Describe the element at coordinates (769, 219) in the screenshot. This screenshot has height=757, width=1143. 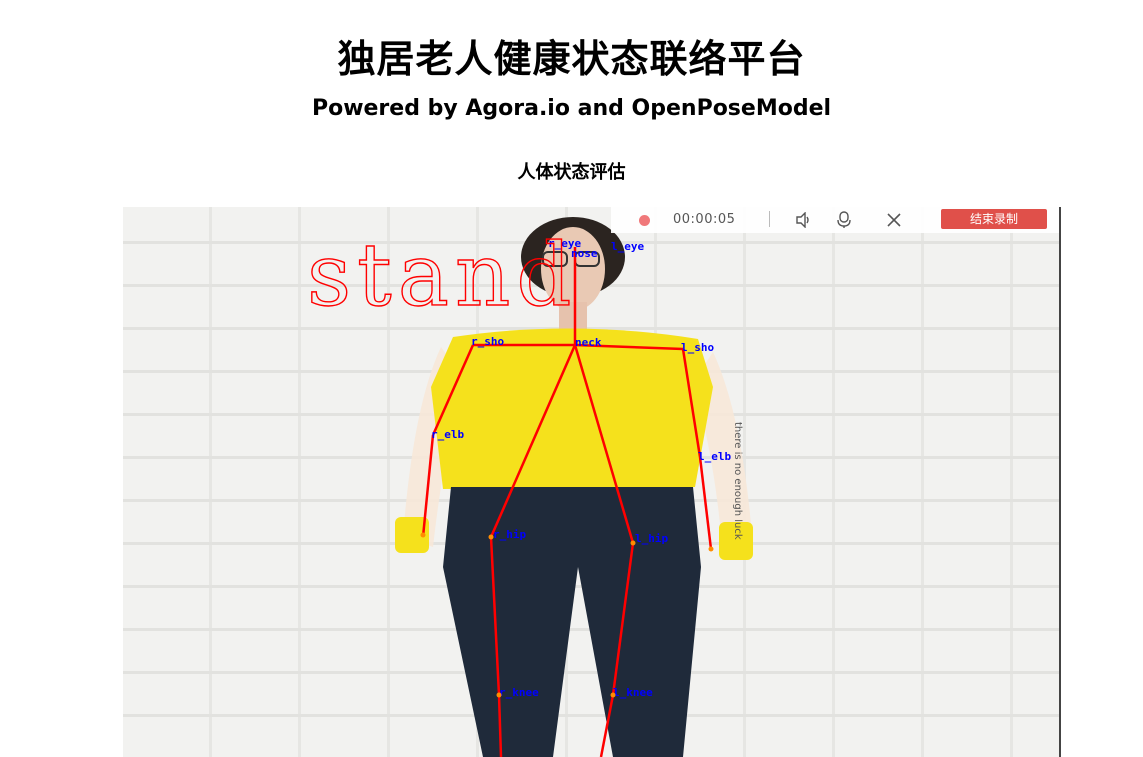
I see `divider` at that location.